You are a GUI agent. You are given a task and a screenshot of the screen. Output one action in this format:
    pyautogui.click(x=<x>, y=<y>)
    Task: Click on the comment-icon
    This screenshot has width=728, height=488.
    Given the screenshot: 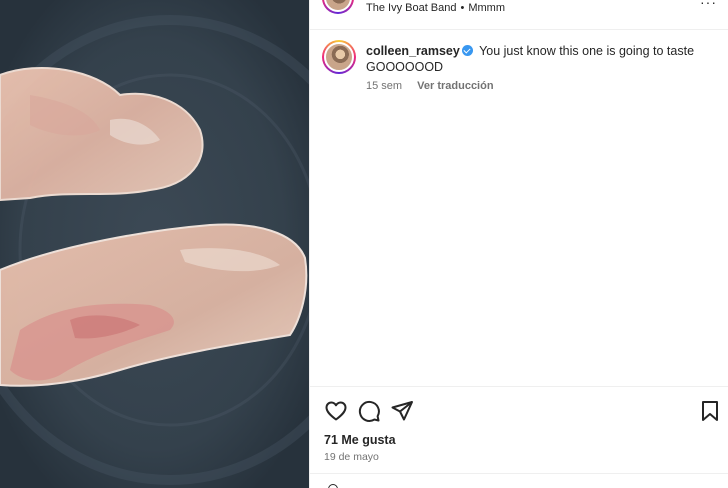 What is the action you would take?
    pyautogui.click(x=369, y=411)
    